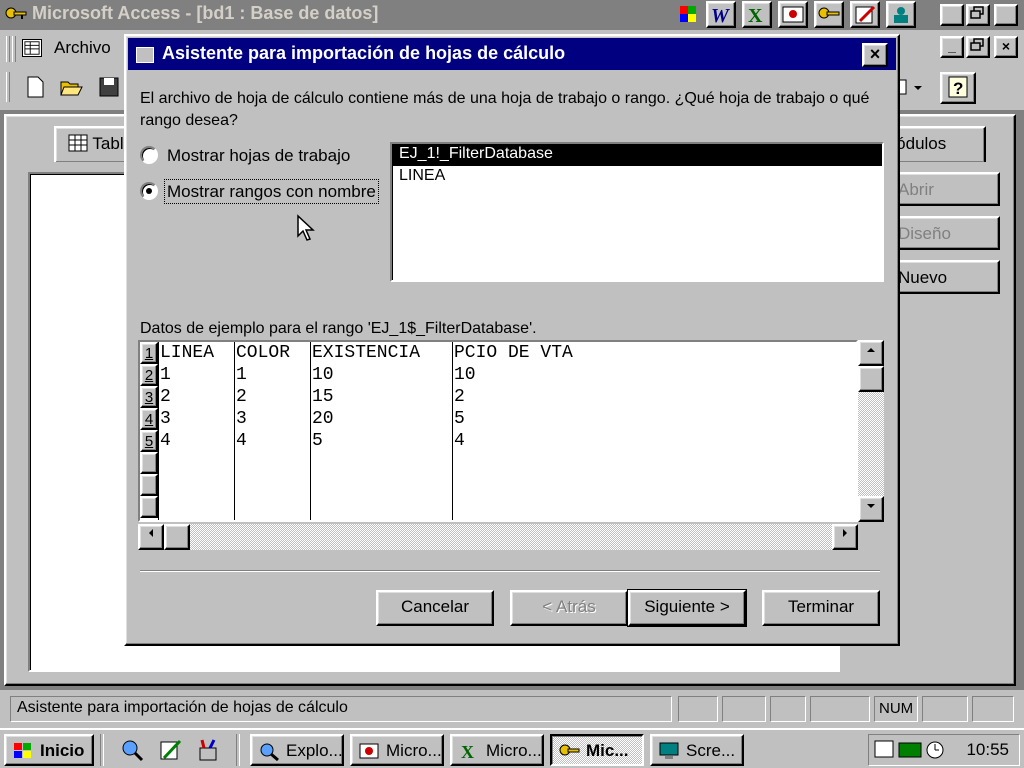 The height and width of the screenshot is (768, 1024). Describe the element at coordinates (865, 14) in the screenshot. I see `schedule-icon` at that location.